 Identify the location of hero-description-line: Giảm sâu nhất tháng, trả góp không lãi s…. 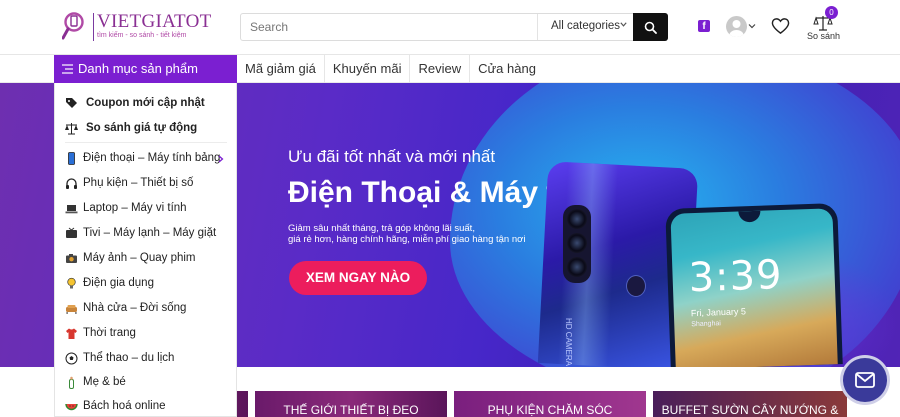
(381, 228).